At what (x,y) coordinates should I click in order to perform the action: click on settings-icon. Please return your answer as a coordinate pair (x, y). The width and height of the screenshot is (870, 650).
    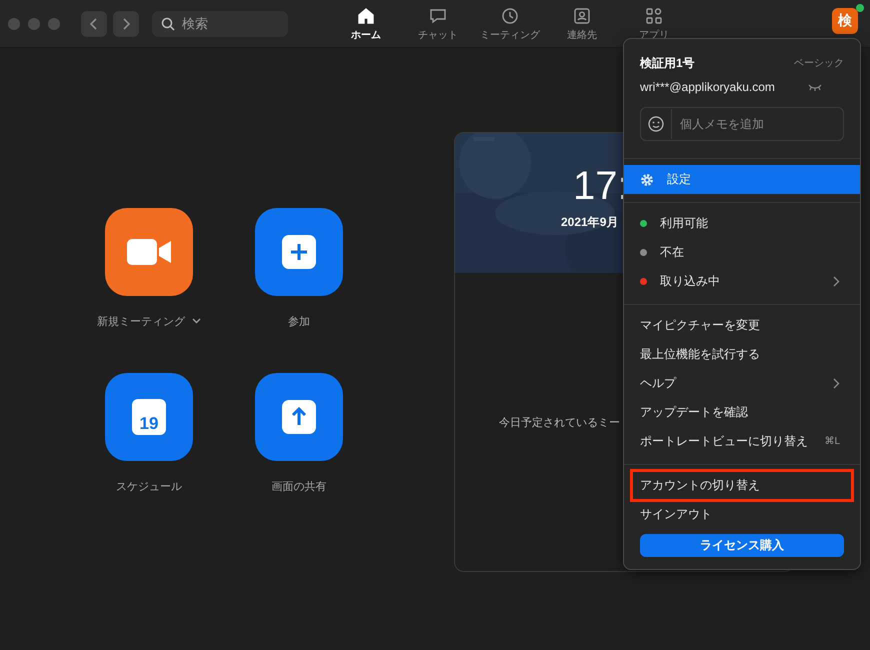
    Looking at the image, I should click on (647, 179).